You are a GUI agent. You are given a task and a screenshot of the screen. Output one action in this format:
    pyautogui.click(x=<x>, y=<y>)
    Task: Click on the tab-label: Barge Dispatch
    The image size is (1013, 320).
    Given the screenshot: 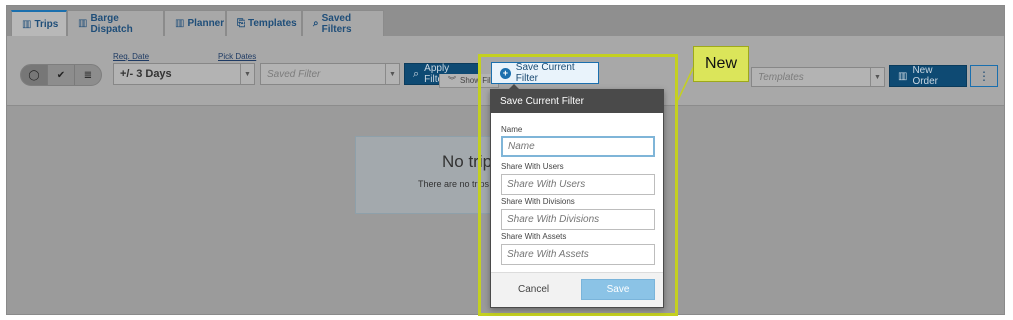 What is the action you would take?
    pyautogui.click(x=111, y=23)
    